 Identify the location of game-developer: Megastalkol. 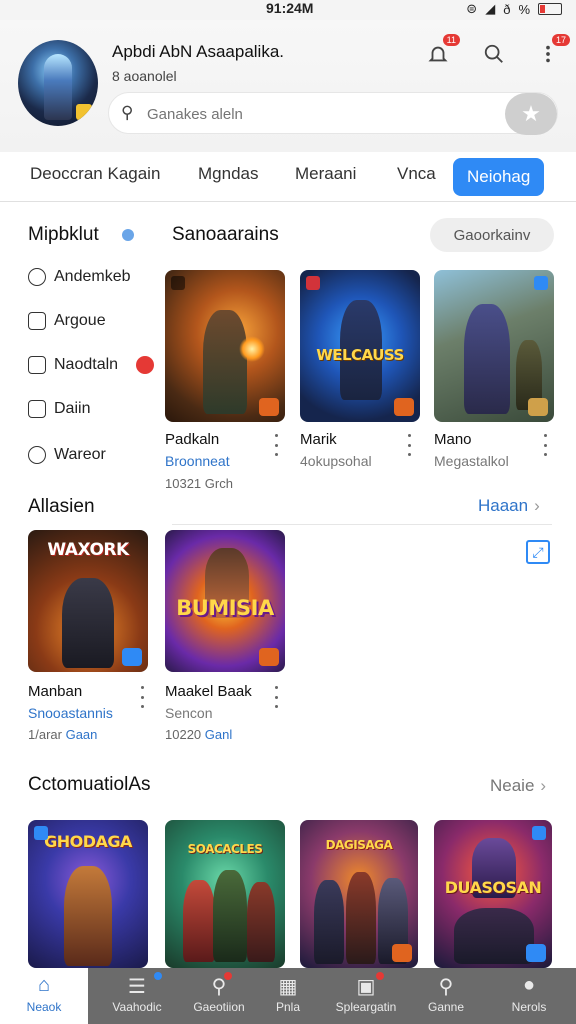
(471, 461).